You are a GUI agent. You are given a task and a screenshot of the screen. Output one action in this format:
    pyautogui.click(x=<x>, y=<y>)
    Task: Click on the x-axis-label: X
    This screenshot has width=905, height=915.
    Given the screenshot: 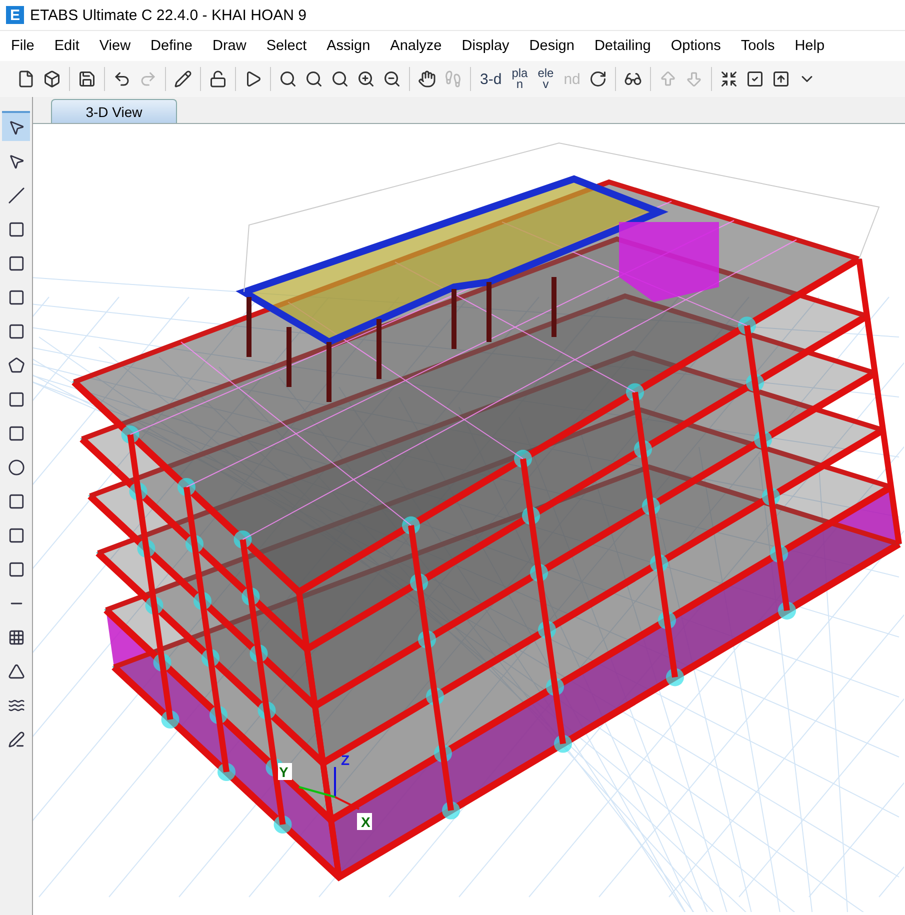 What is the action you would take?
    pyautogui.click(x=365, y=822)
    